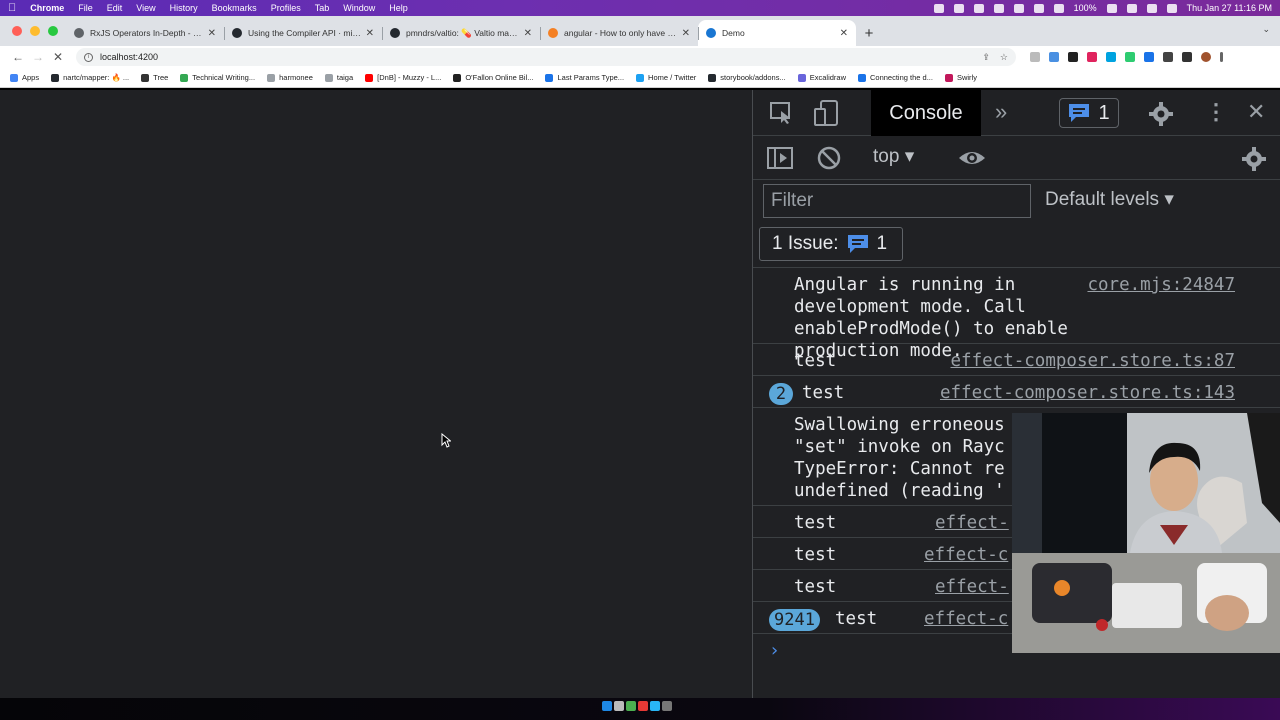 The height and width of the screenshot is (720, 1280). I want to click on issues-counter-button: 1, so click(1089, 113).